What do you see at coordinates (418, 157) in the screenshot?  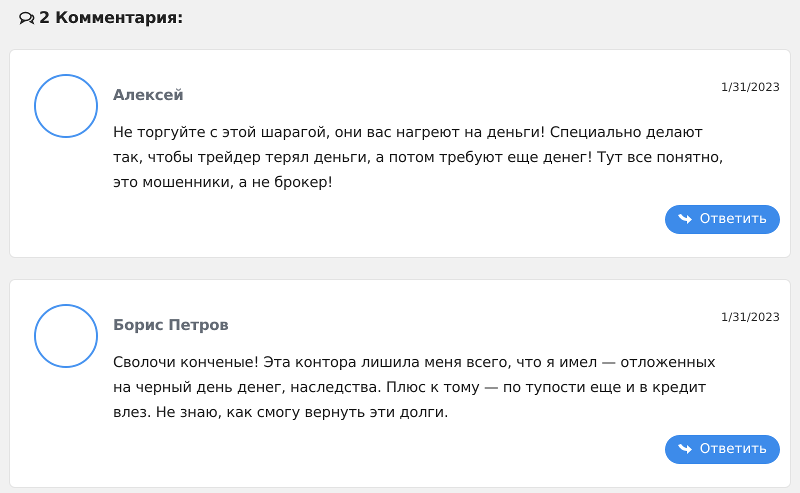 I see `comment-text: Не торгуйте с этой шарагой, они вас нагреют на деньги! Специально делают так, чтобы трейдер терял деньги, а потом требуют еще денег! Тут все понятно, это мошенники, а не брокер!` at bounding box center [418, 157].